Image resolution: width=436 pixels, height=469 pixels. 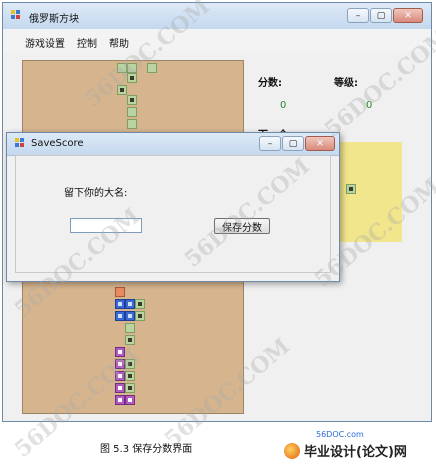 What do you see at coordinates (119, 42) in the screenshot?
I see `menu-help: 帮助` at bounding box center [119, 42].